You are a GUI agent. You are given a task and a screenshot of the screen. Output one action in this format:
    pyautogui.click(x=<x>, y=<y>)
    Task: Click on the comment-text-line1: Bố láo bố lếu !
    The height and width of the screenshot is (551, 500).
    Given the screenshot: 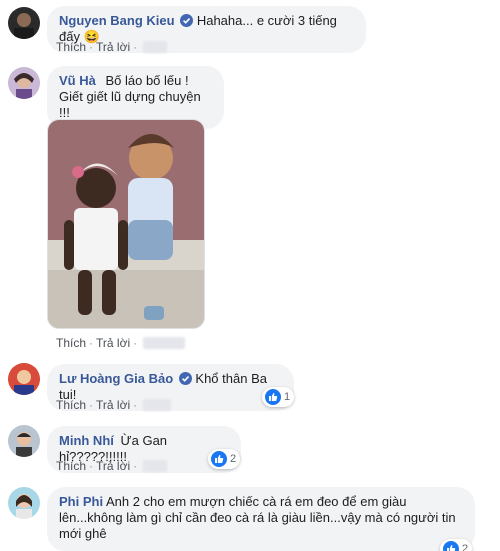 What is the action you would take?
    pyautogui.click(x=147, y=80)
    